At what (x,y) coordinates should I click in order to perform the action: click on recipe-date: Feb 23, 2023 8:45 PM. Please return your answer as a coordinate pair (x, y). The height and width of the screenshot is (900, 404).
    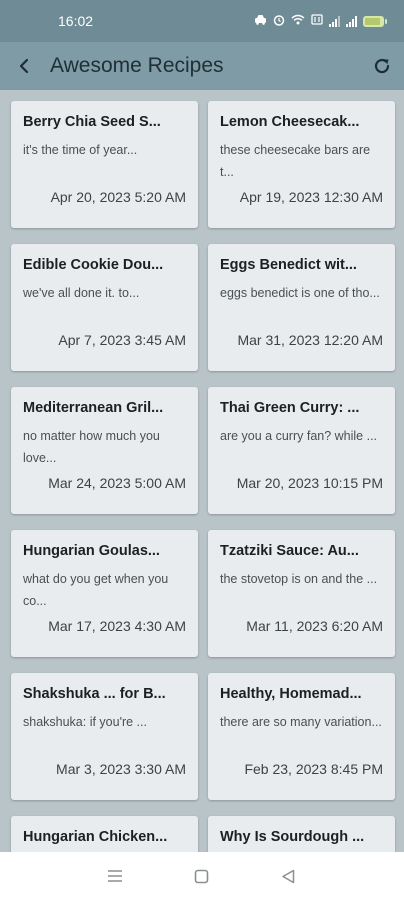
    Looking at the image, I should click on (313, 769).